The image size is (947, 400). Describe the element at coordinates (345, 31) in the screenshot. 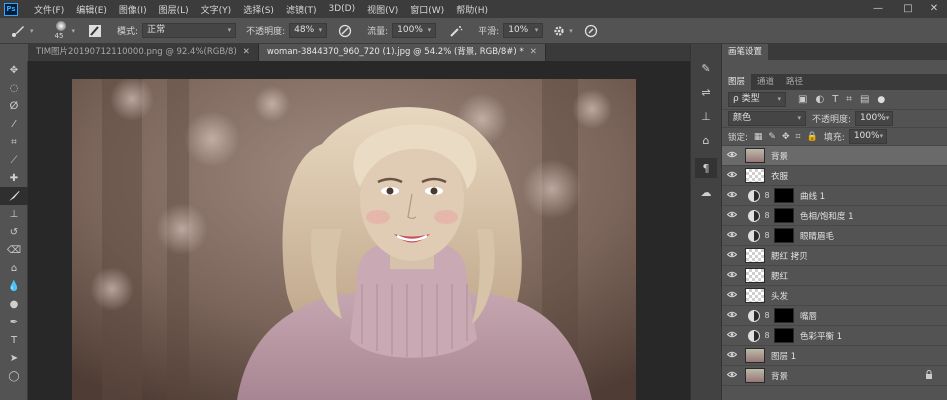

I see `pressure-opacity-icon` at that location.